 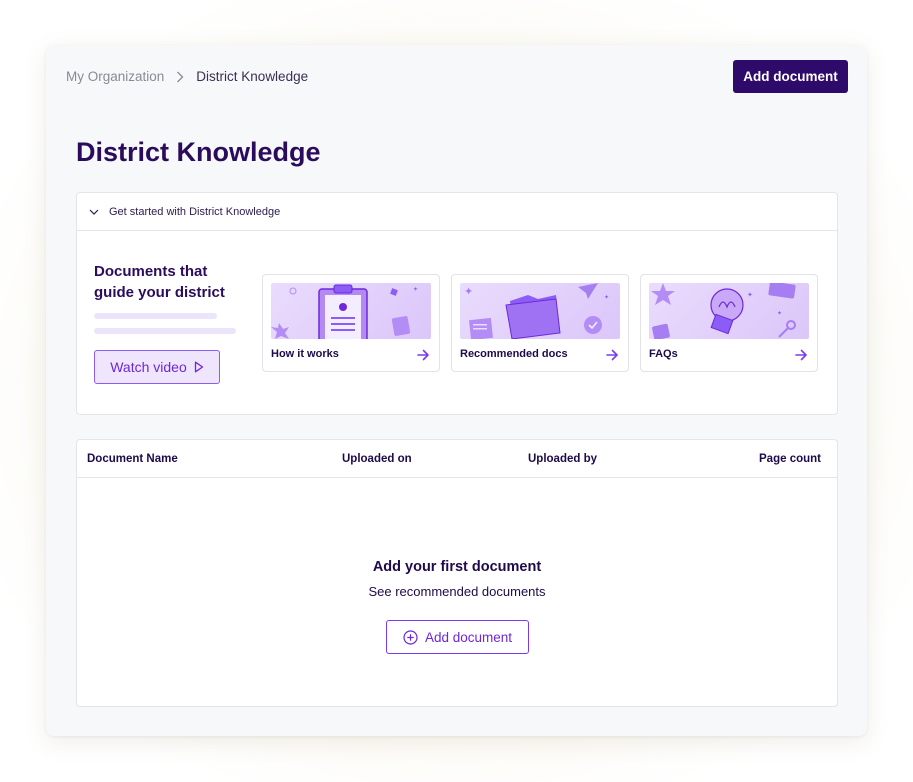 What do you see at coordinates (198, 152) in the screenshot?
I see `page-title: District Knowledge` at bounding box center [198, 152].